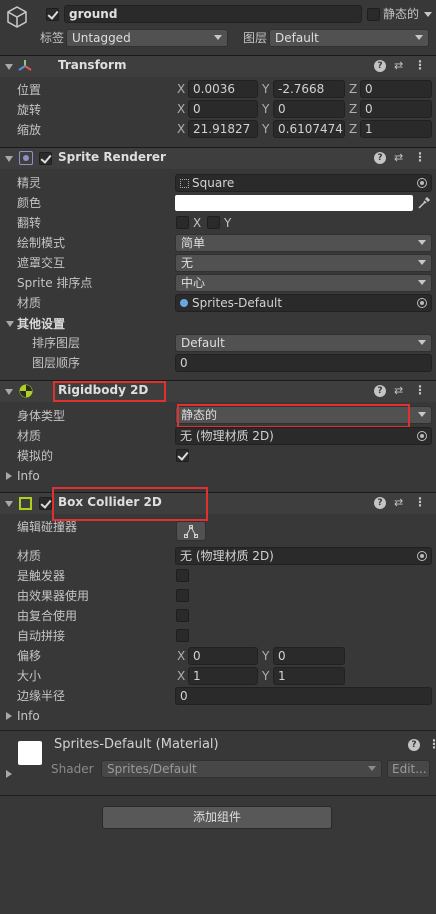 The width and height of the screenshot is (436, 914). Describe the element at coordinates (237, 303) in the screenshot. I see `material-value: Sprites-Default` at that location.